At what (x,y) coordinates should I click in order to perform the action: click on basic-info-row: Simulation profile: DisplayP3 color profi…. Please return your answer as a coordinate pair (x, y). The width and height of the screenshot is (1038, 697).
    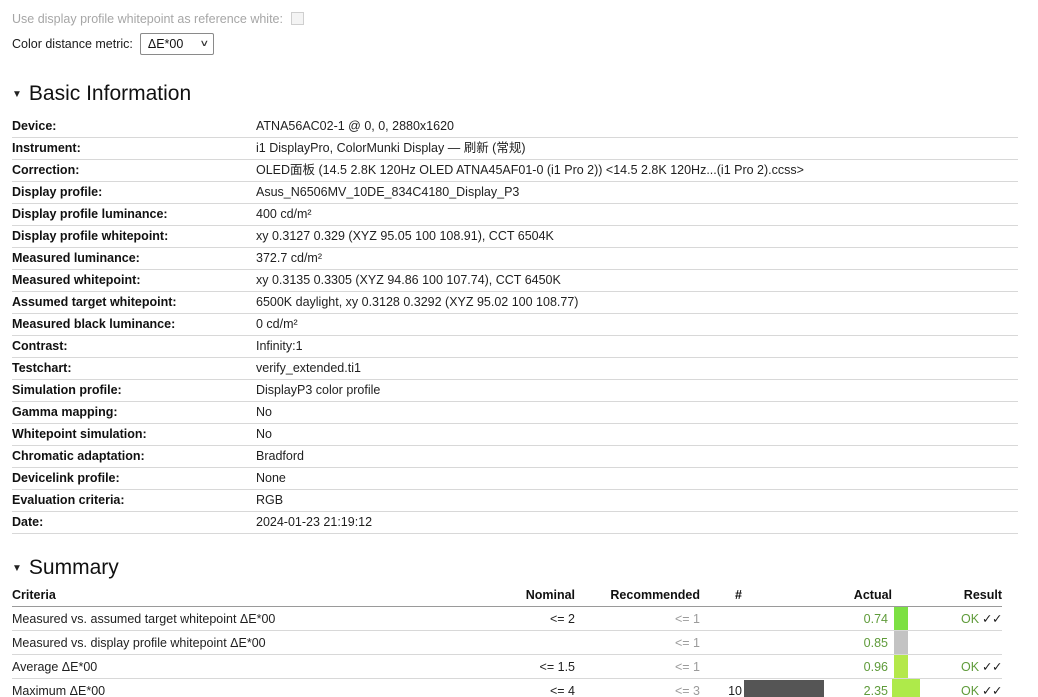
    Looking at the image, I should click on (515, 391).